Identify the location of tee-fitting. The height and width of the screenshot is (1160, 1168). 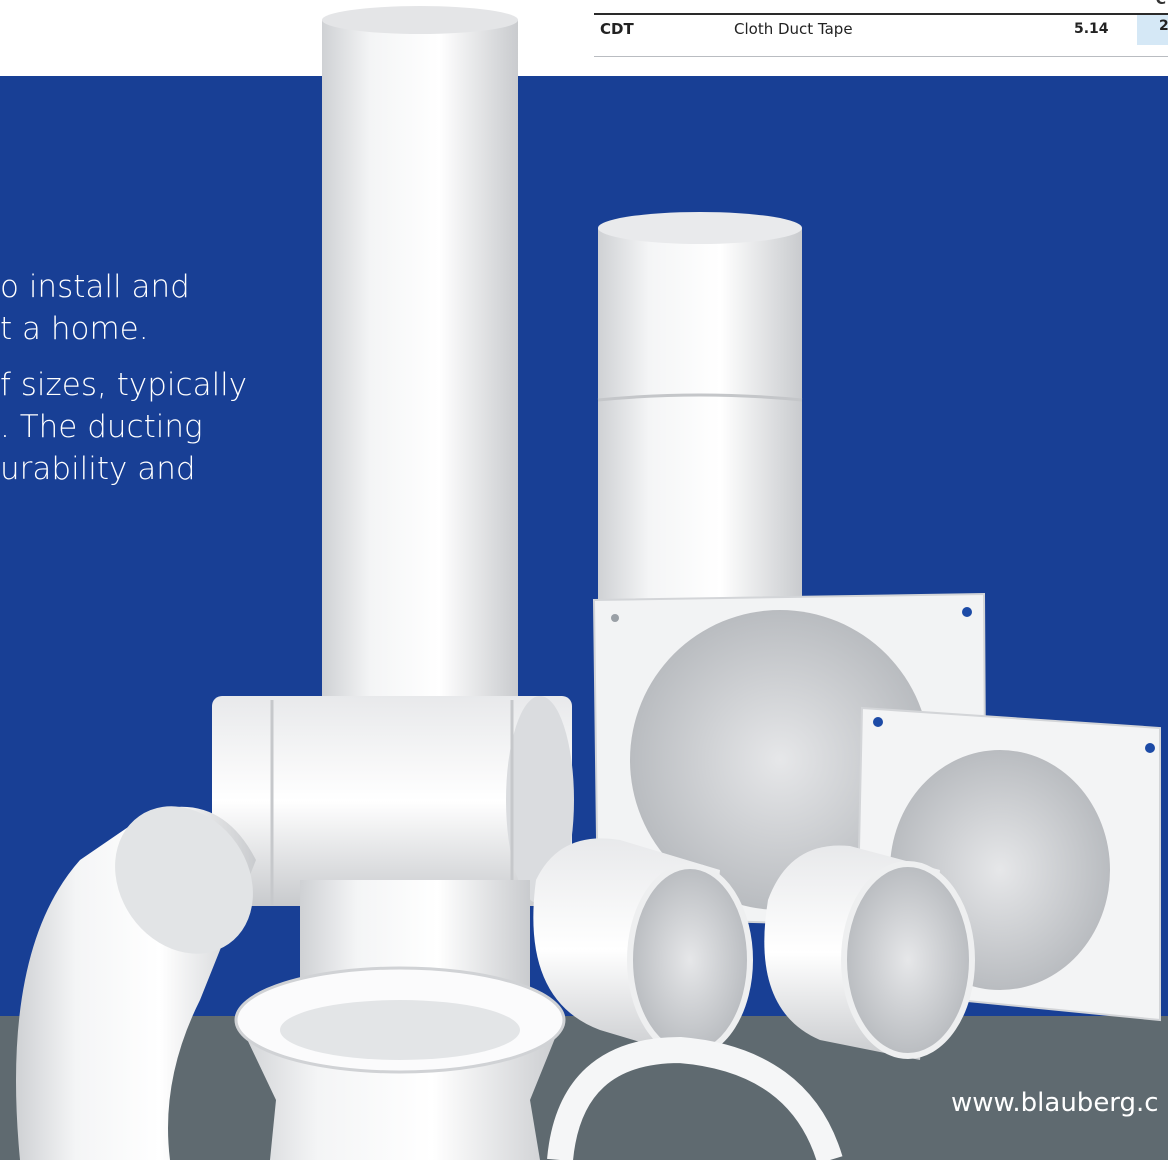
(393, 848).